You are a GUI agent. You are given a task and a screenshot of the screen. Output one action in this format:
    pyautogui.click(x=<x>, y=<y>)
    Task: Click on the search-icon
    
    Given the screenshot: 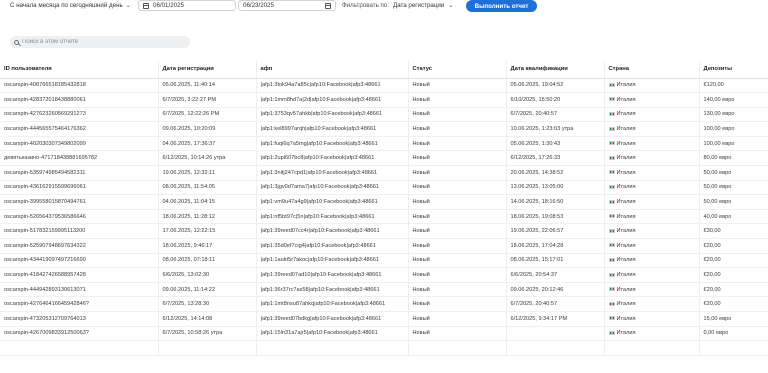 What is the action you would take?
    pyautogui.click(x=16, y=42)
    